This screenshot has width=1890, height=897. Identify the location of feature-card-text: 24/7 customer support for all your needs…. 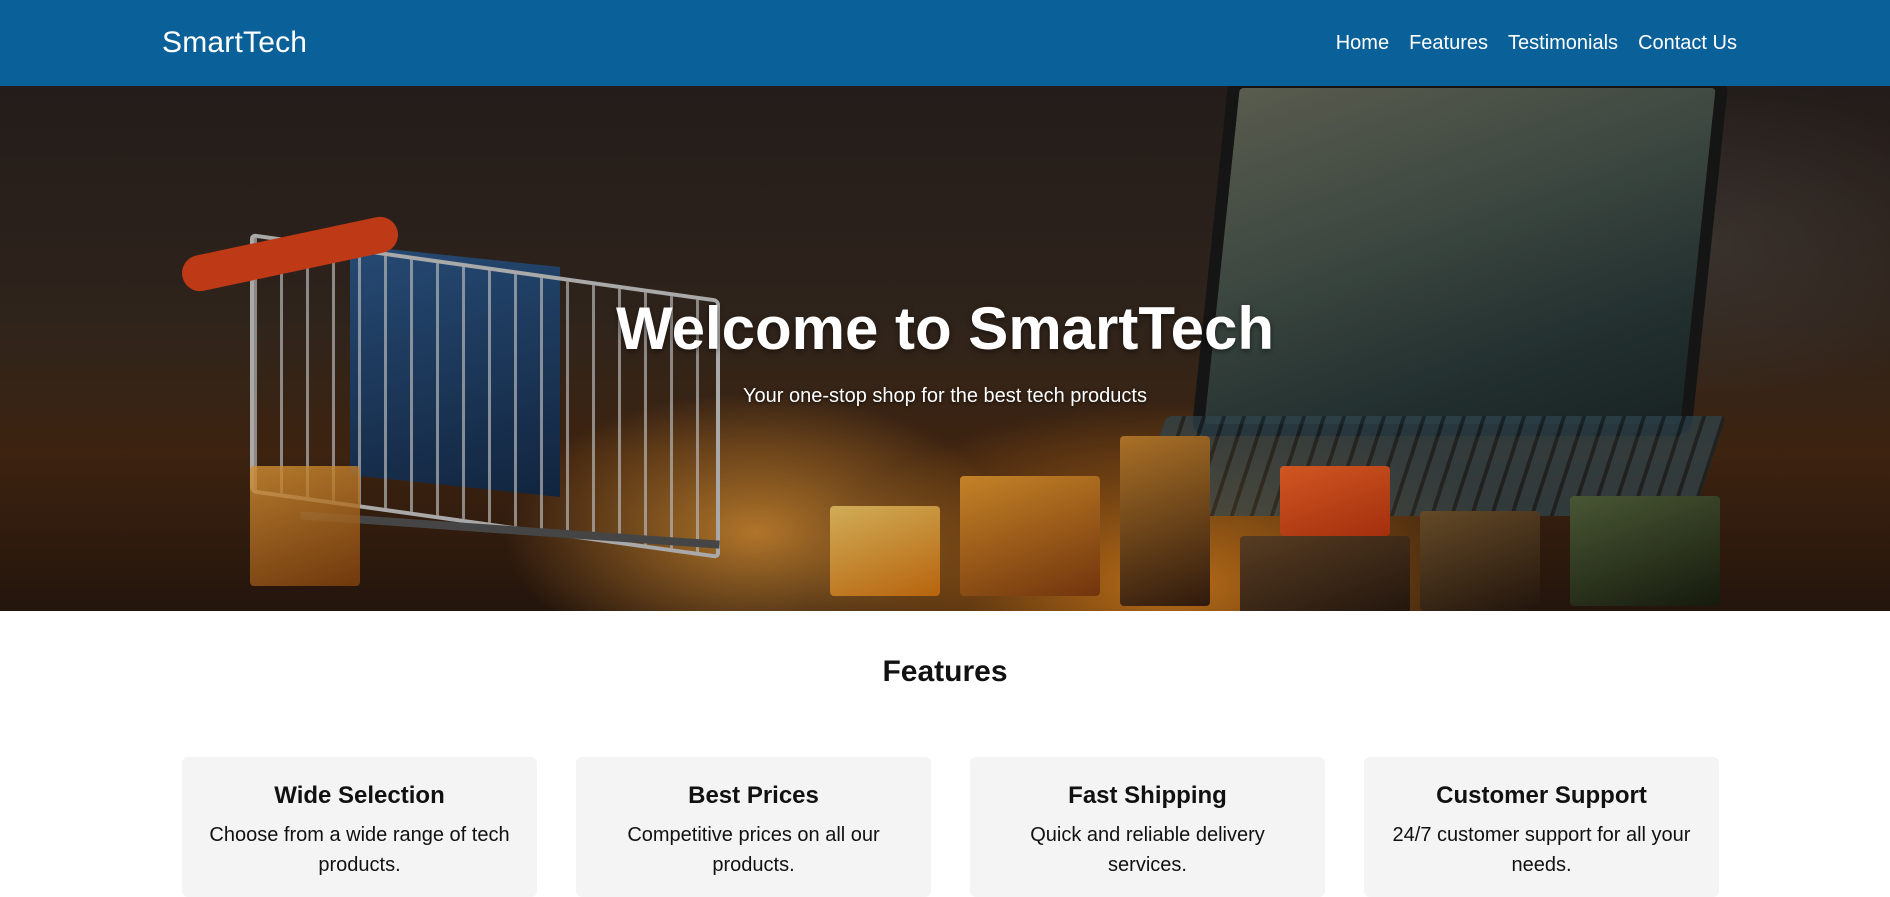
(1541, 850).